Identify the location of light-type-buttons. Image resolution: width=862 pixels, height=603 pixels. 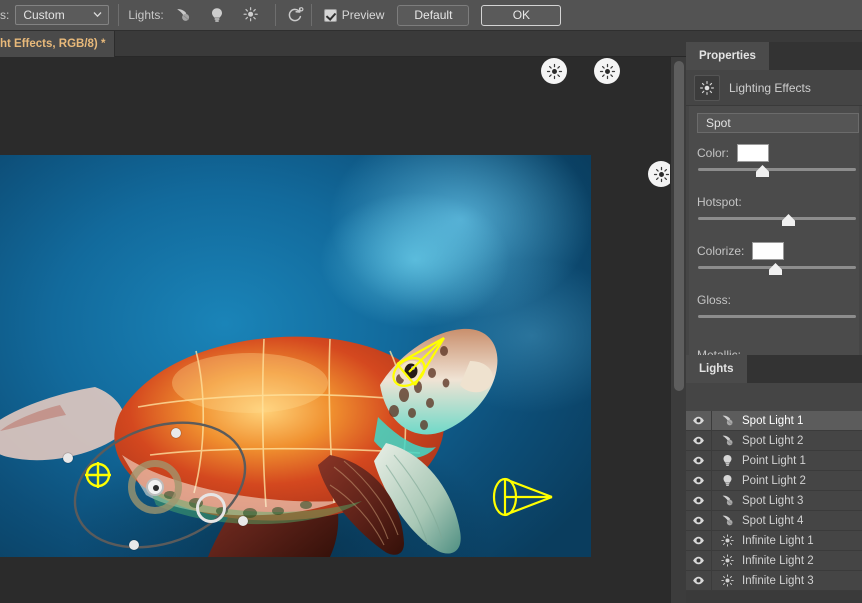
(217, 15).